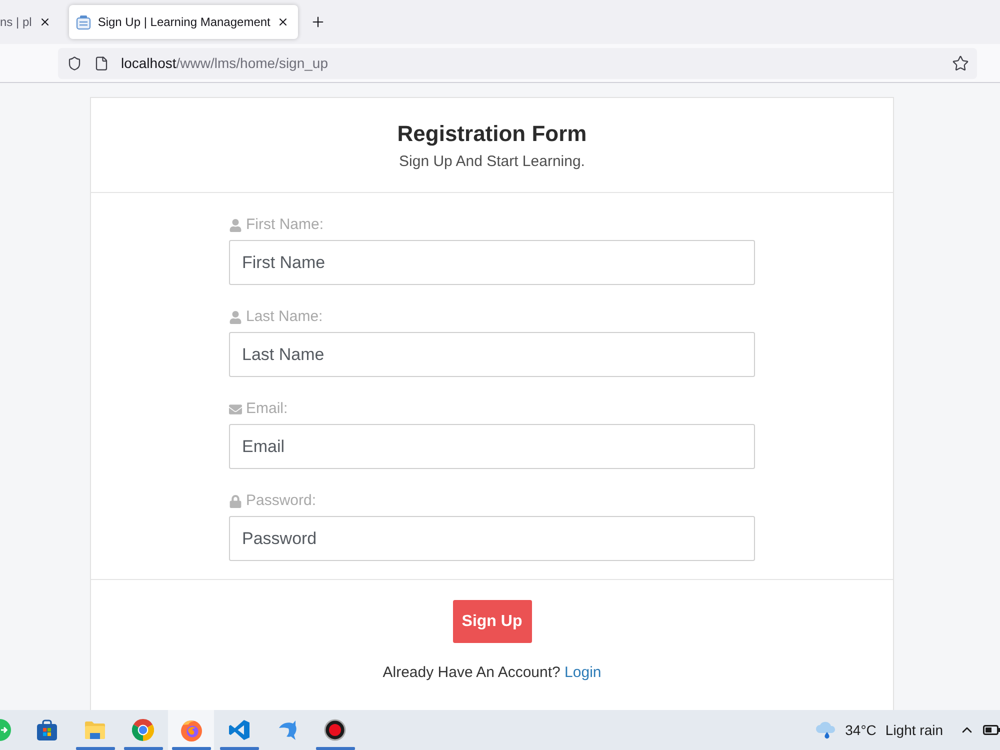 The width and height of the screenshot is (1000, 750). I want to click on input-field: Password, so click(492, 538).